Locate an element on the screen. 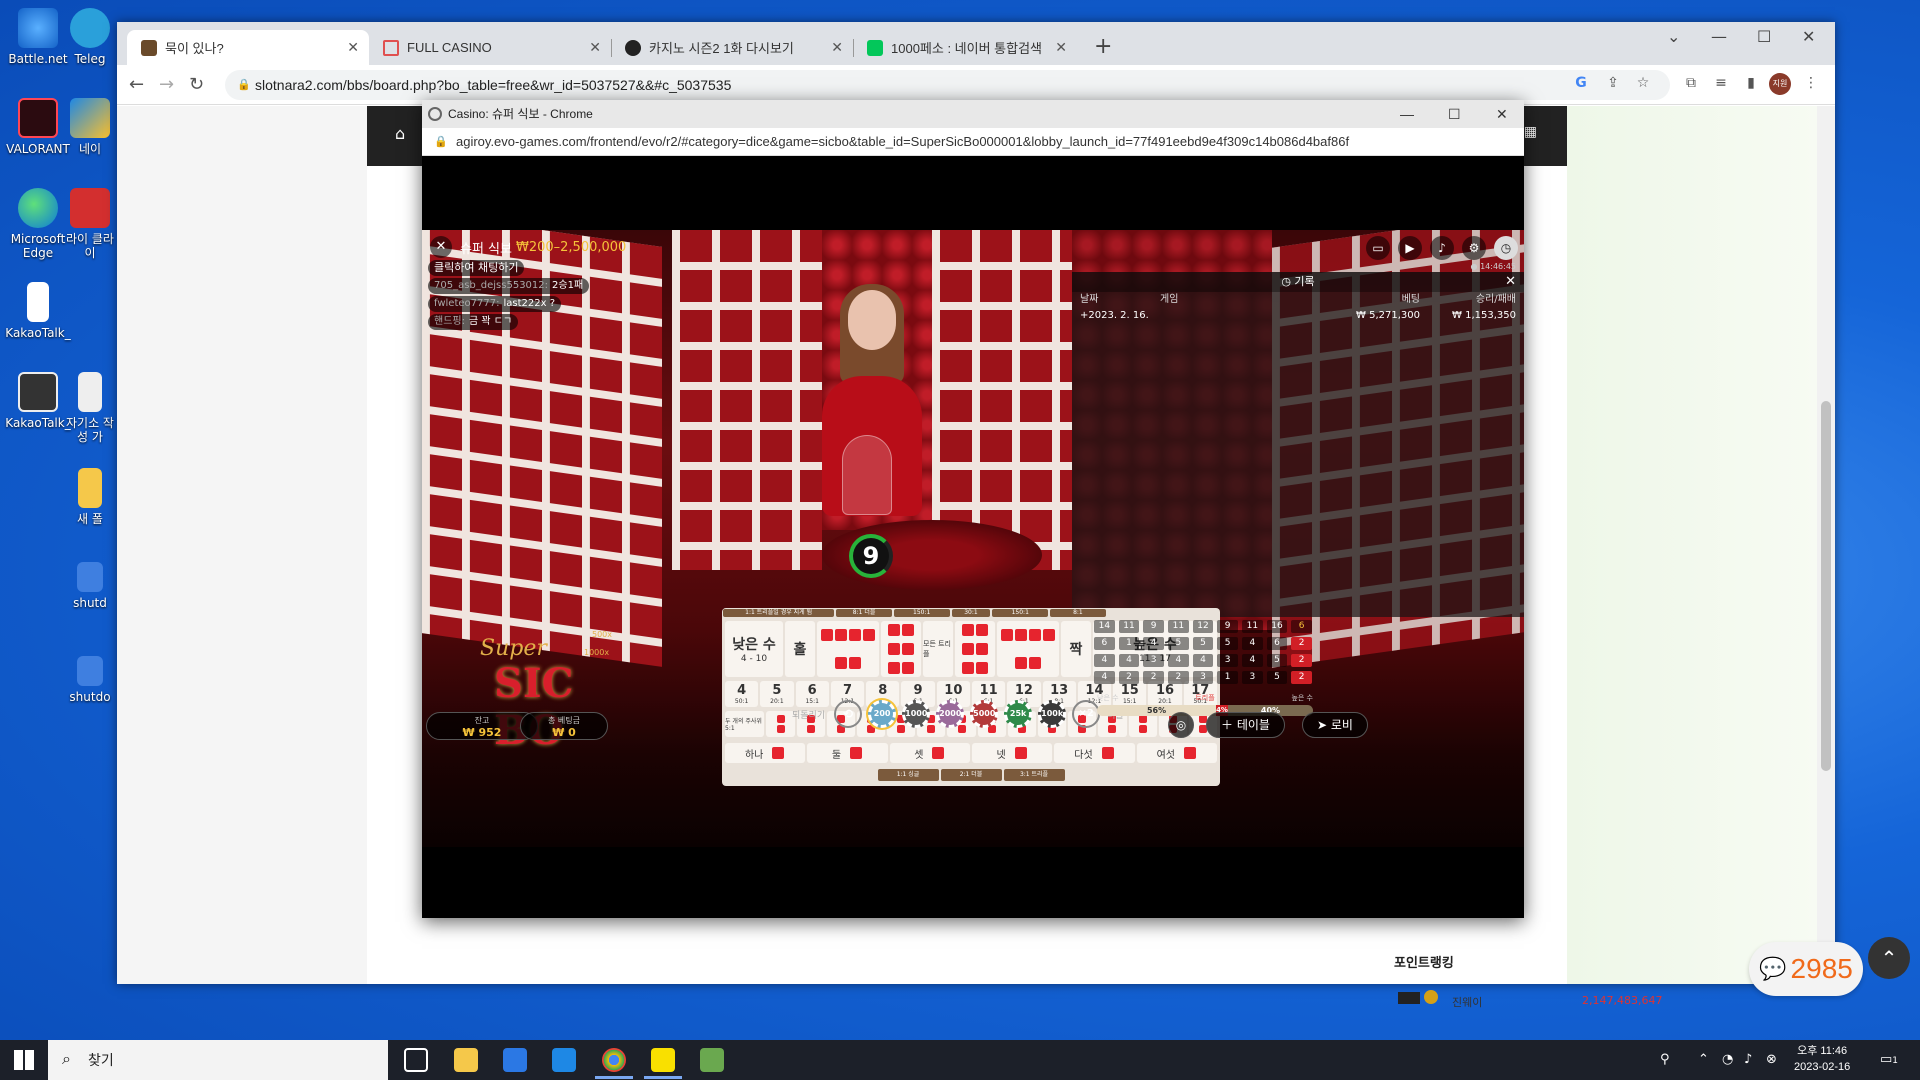 This screenshot has width=1920, height=1080. page-scrollbar is located at coordinates (1826, 545).